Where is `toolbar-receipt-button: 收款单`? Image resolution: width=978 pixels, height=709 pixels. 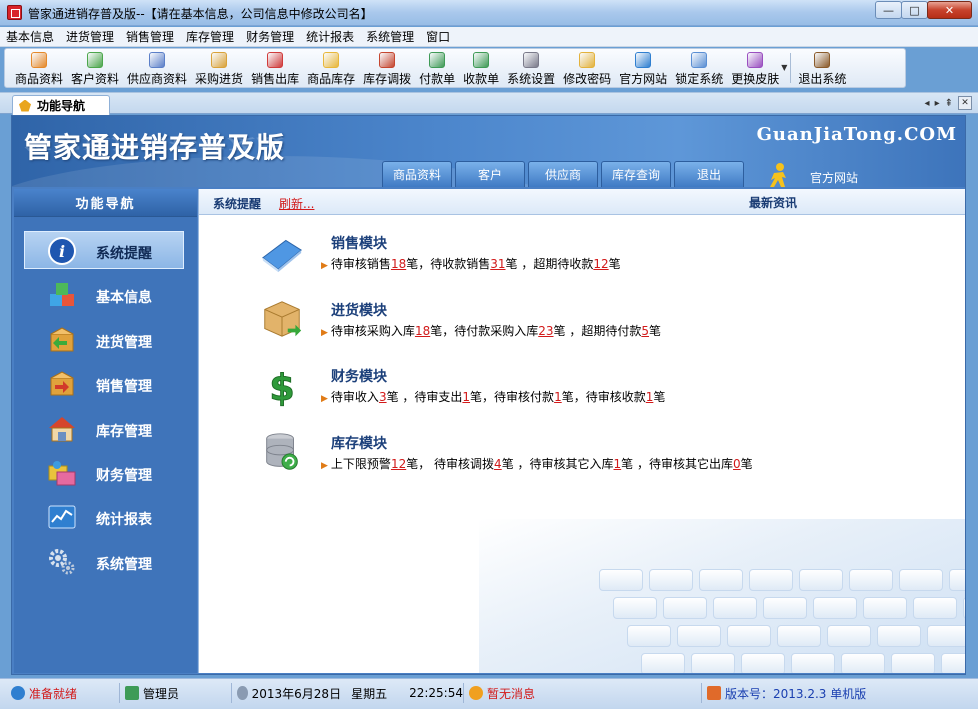
toolbar-receipt-button: 收款单 is located at coordinates (481, 68).